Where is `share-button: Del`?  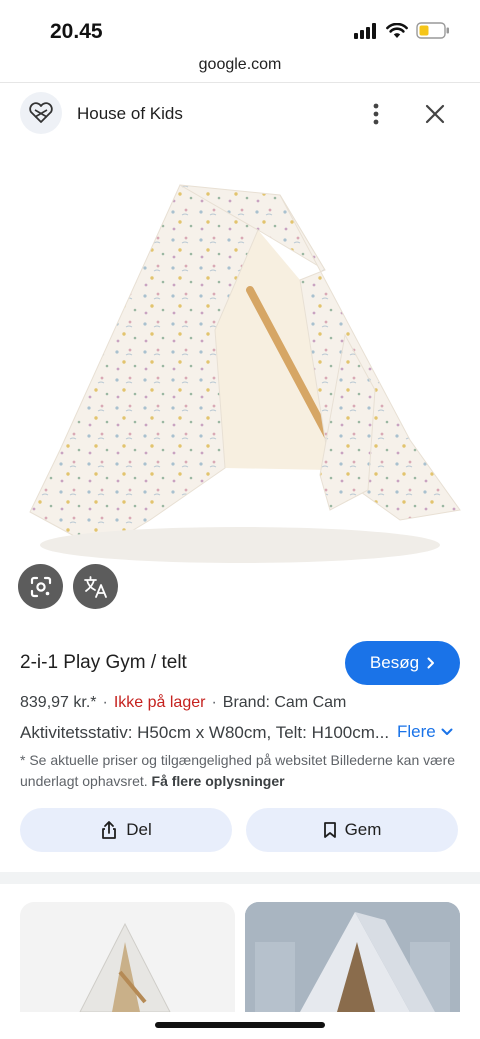
share-button: Del is located at coordinates (126, 830).